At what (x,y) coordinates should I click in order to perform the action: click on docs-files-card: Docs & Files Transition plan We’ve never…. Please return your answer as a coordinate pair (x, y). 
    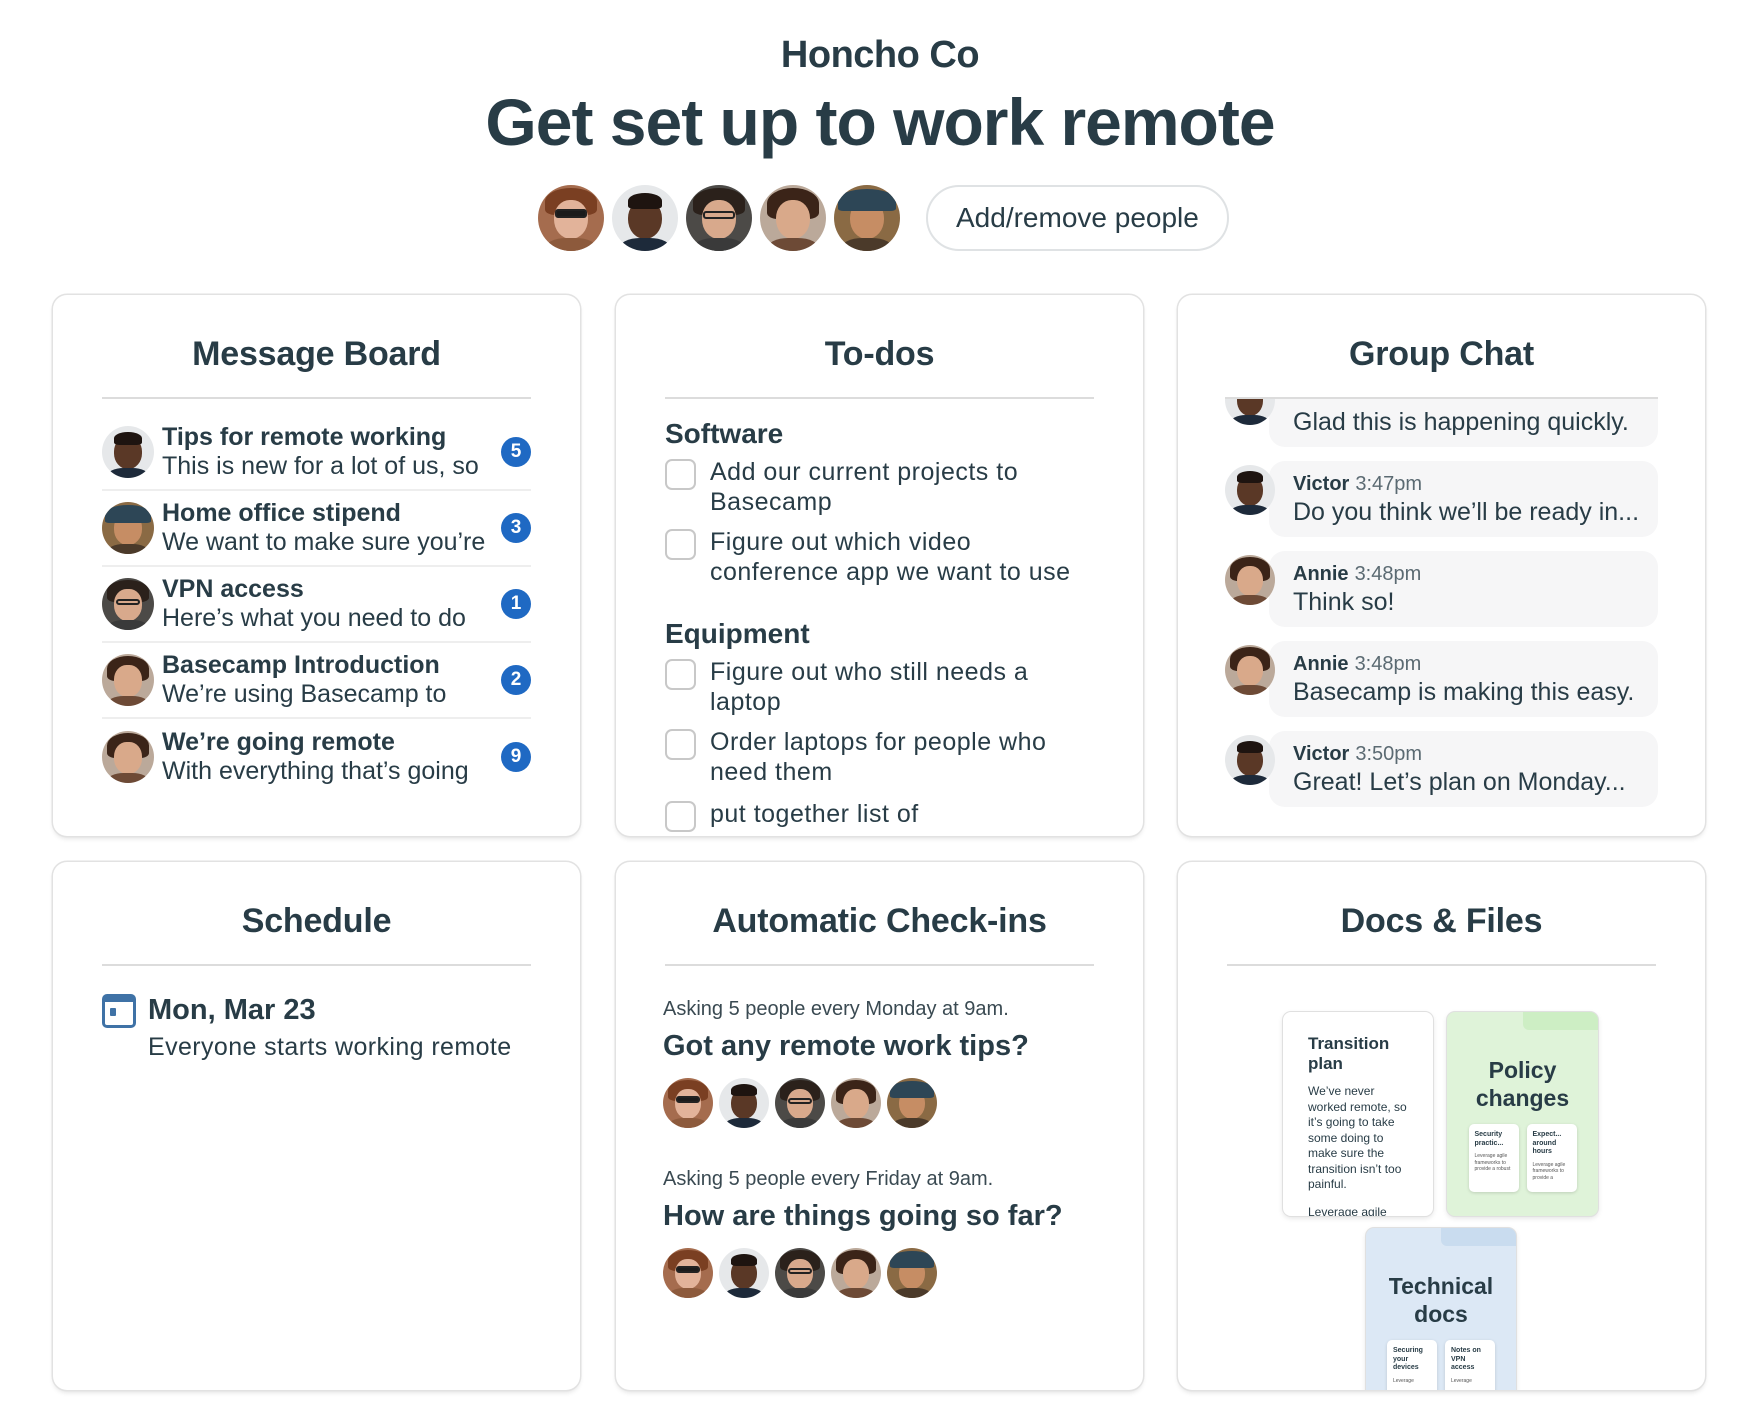
    Looking at the image, I should click on (1441, 1126).